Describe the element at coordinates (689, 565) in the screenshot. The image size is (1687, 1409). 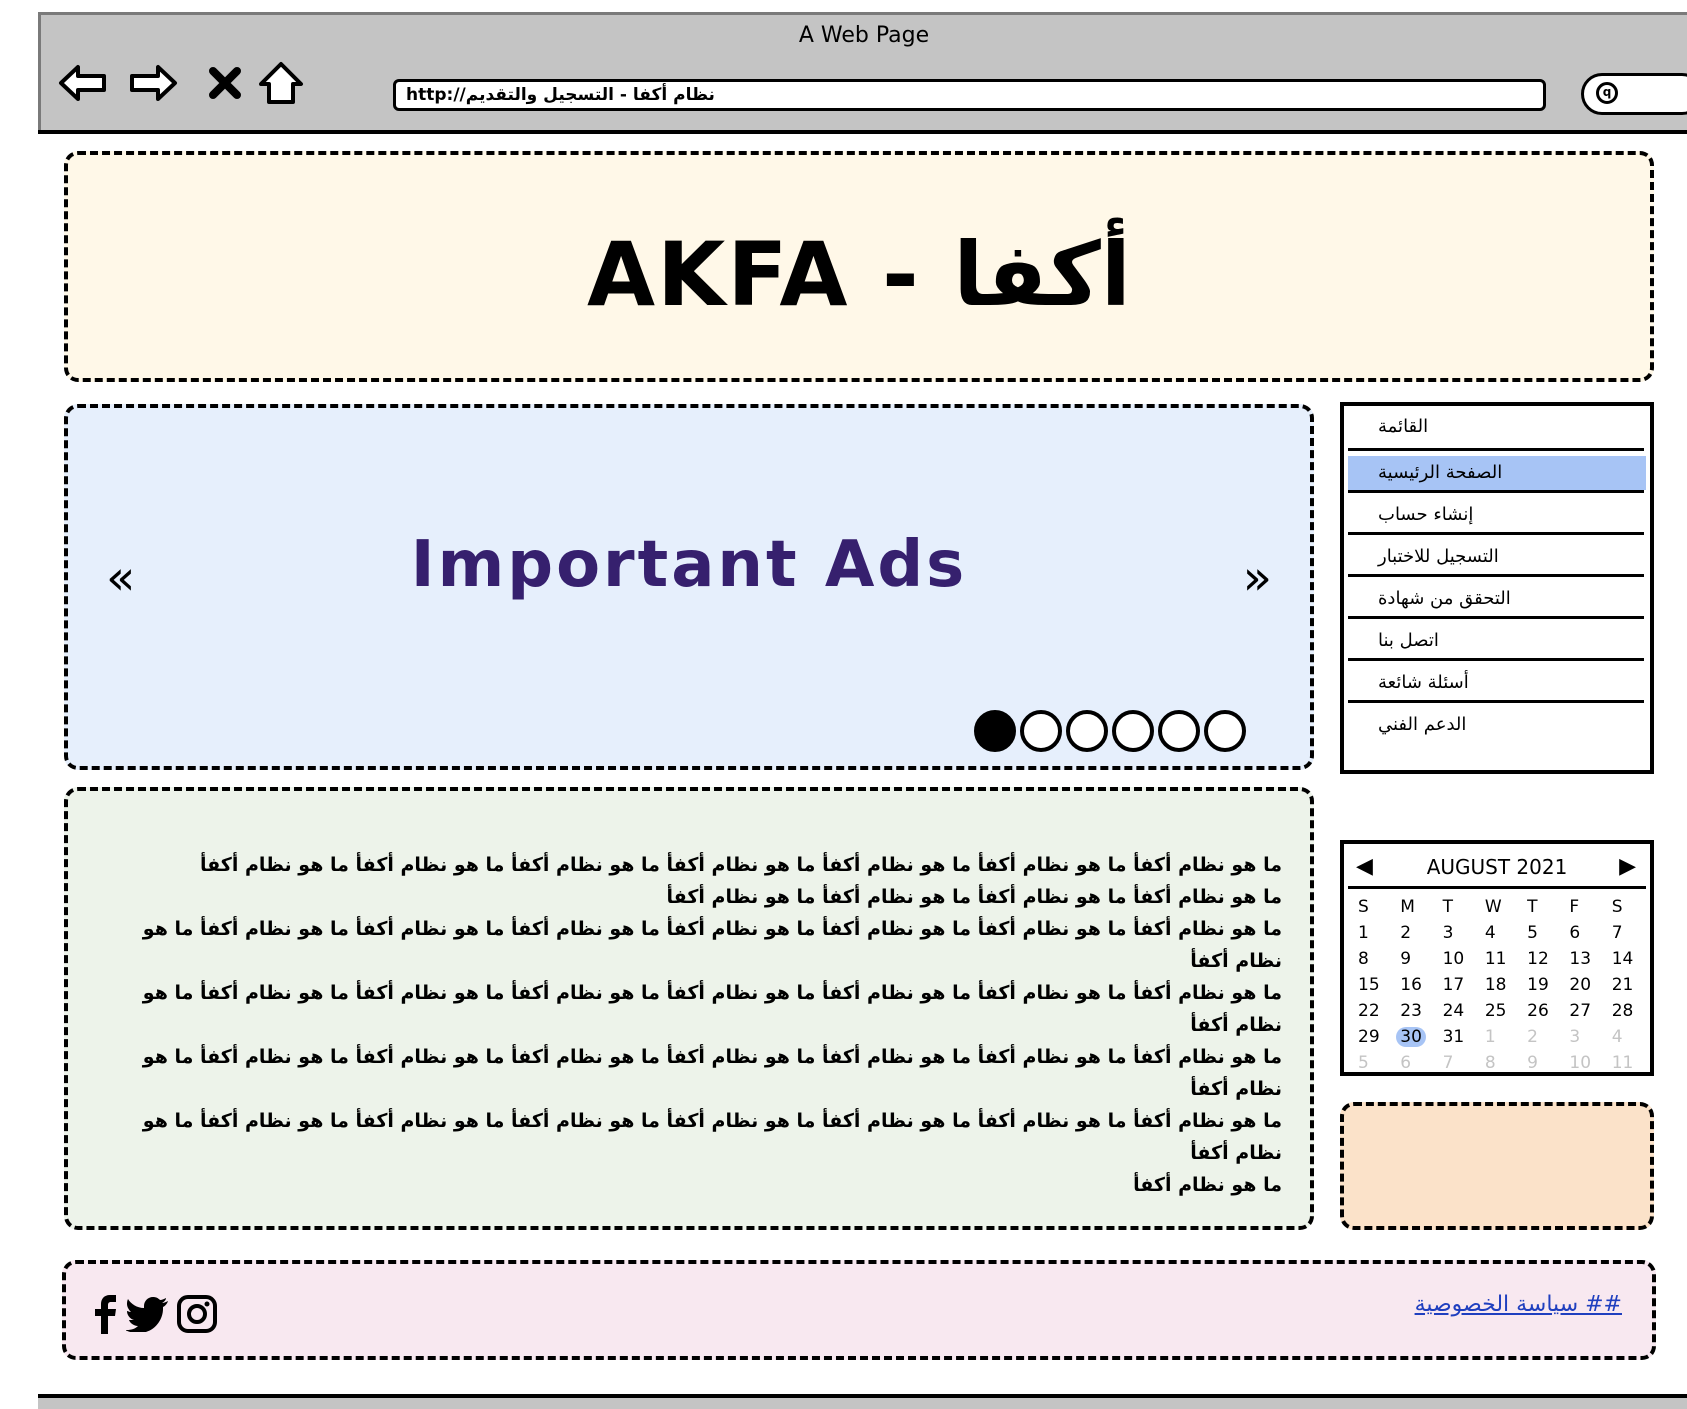
I see `ads-title: Important Ads` at that location.